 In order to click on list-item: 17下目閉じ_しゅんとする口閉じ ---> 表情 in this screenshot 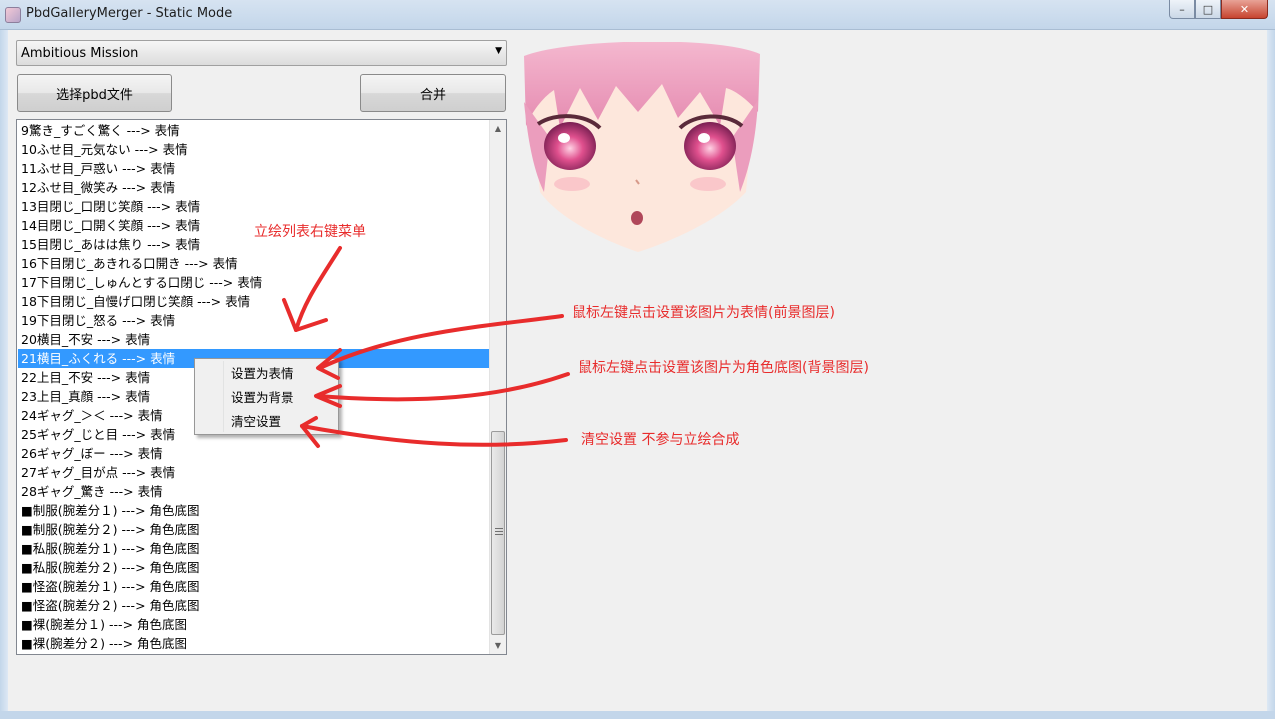, I will do `click(253, 282)`.